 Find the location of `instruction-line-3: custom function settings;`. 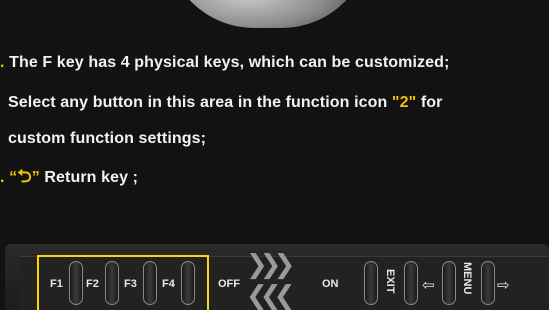

instruction-line-3: custom function settings; is located at coordinates (107, 139).